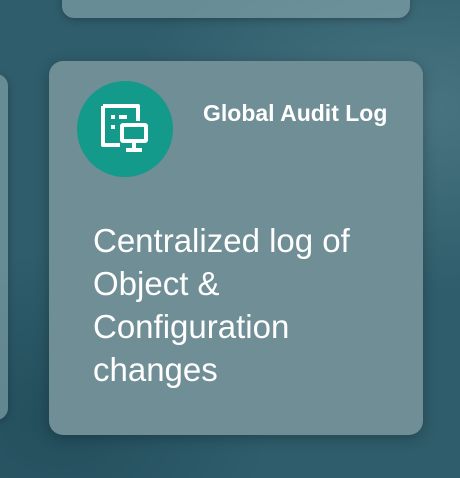  Describe the element at coordinates (295, 113) in the screenshot. I see `card-title: Global Audit Log` at that location.